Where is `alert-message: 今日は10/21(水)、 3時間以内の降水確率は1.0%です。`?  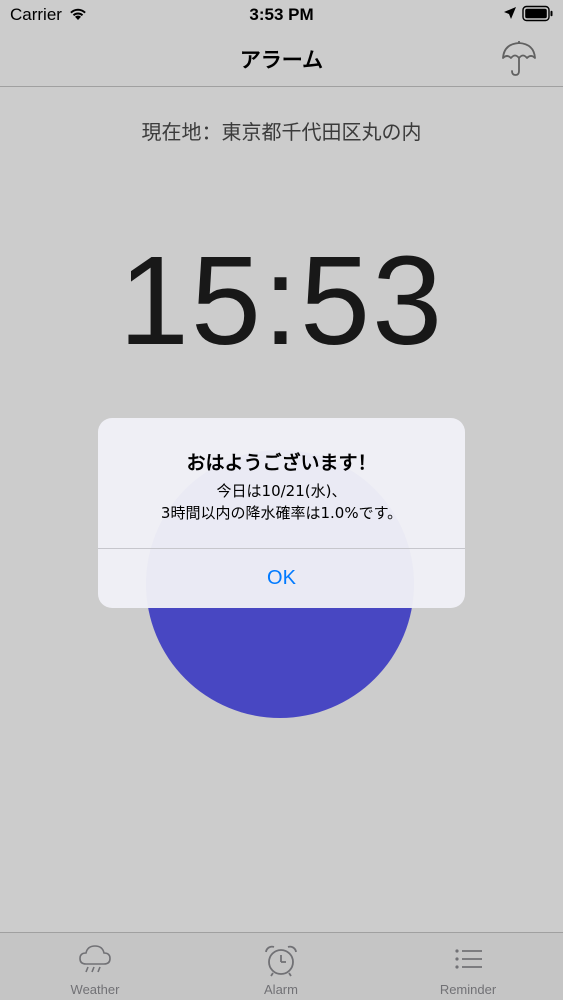
alert-message: 今日は10/21(水)、 3時間以内の降水確率は1.0%です。 is located at coordinates (281, 502).